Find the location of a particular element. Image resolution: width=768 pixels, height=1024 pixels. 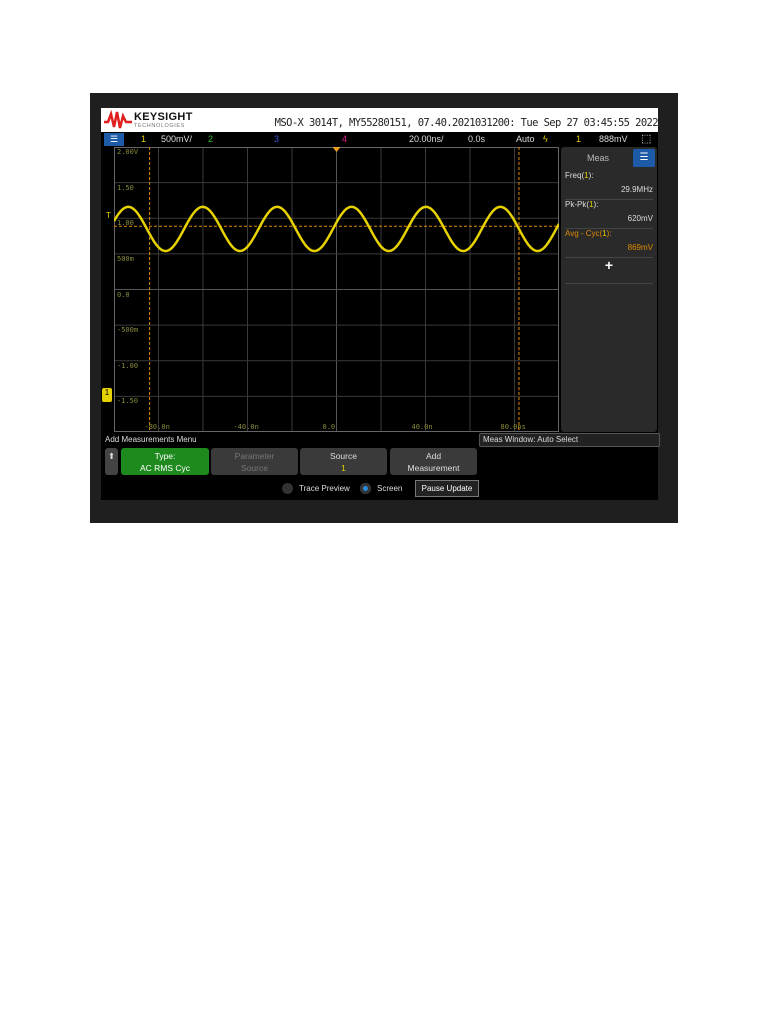

ch3-label: 3 is located at coordinates (276, 139).